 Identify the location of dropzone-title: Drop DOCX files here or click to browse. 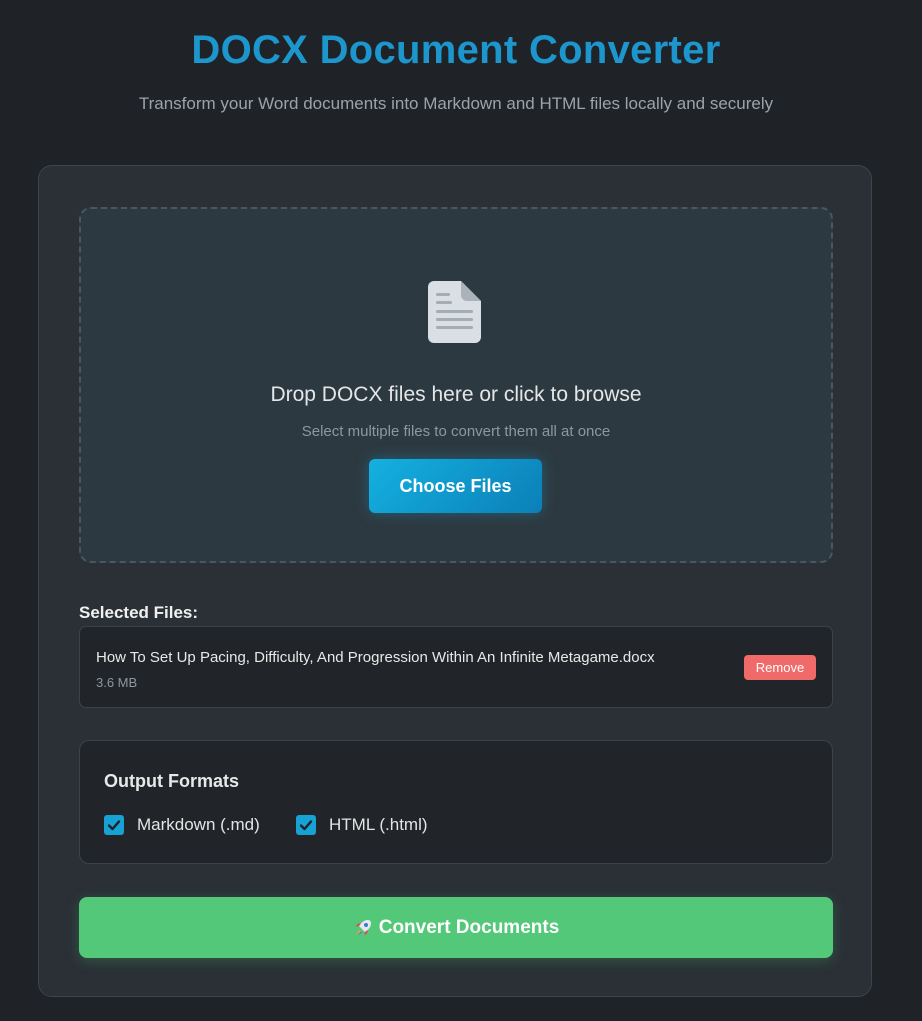
(456, 394).